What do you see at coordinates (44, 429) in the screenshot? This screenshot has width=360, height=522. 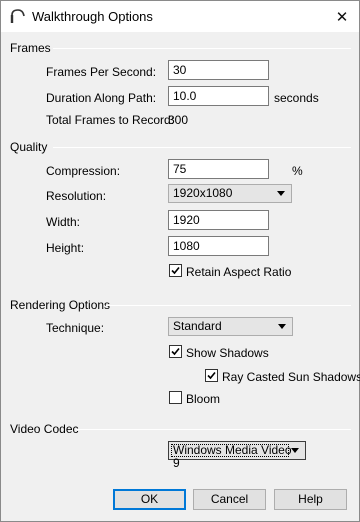 I see `codec-group-label: Video Codec` at bounding box center [44, 429].